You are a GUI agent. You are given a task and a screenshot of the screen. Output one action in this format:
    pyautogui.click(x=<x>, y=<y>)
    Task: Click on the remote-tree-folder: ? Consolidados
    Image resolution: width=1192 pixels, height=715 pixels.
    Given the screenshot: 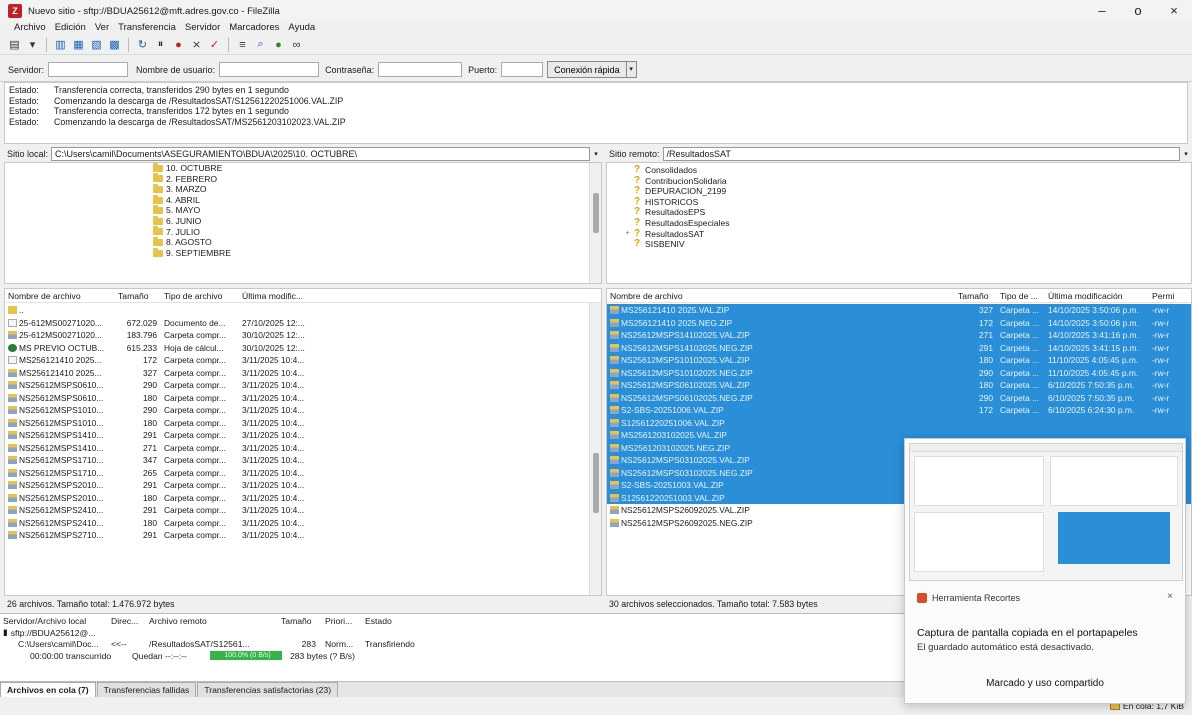 What is the action you would take?
    pyautogui.click(x=907, y=170)
    